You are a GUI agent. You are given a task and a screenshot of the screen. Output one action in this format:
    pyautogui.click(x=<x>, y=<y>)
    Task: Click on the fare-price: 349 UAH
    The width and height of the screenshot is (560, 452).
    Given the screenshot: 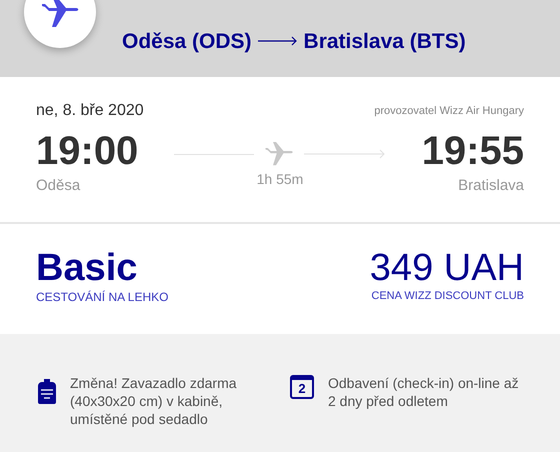 What is the action you would take?
    pyautogui.click(x=447, y=268)
    